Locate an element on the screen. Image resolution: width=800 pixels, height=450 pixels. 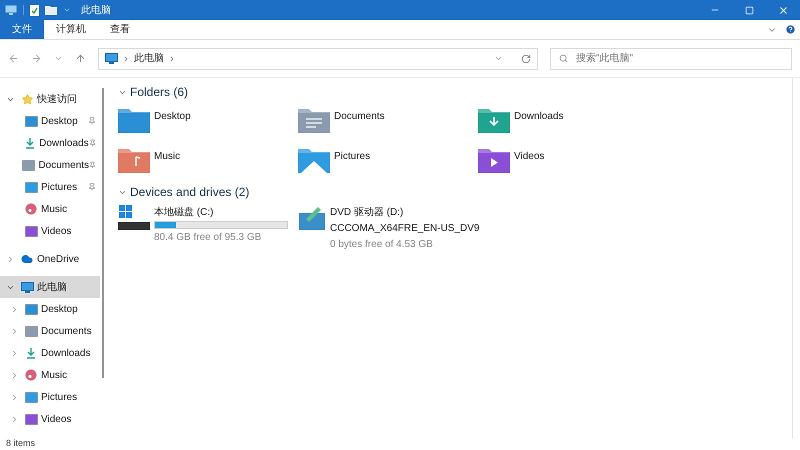
folder-tile: Desktop is located at coordinates (208, 120).